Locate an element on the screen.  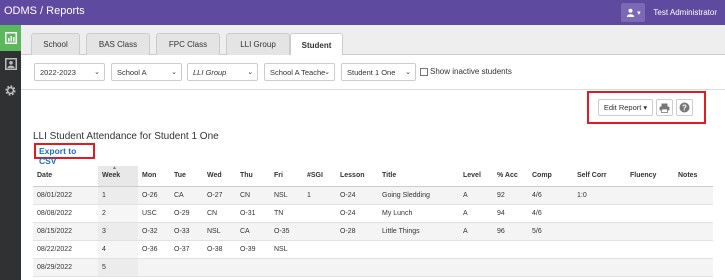
column-header-fri: Fri is located at coordinates (286, 176).